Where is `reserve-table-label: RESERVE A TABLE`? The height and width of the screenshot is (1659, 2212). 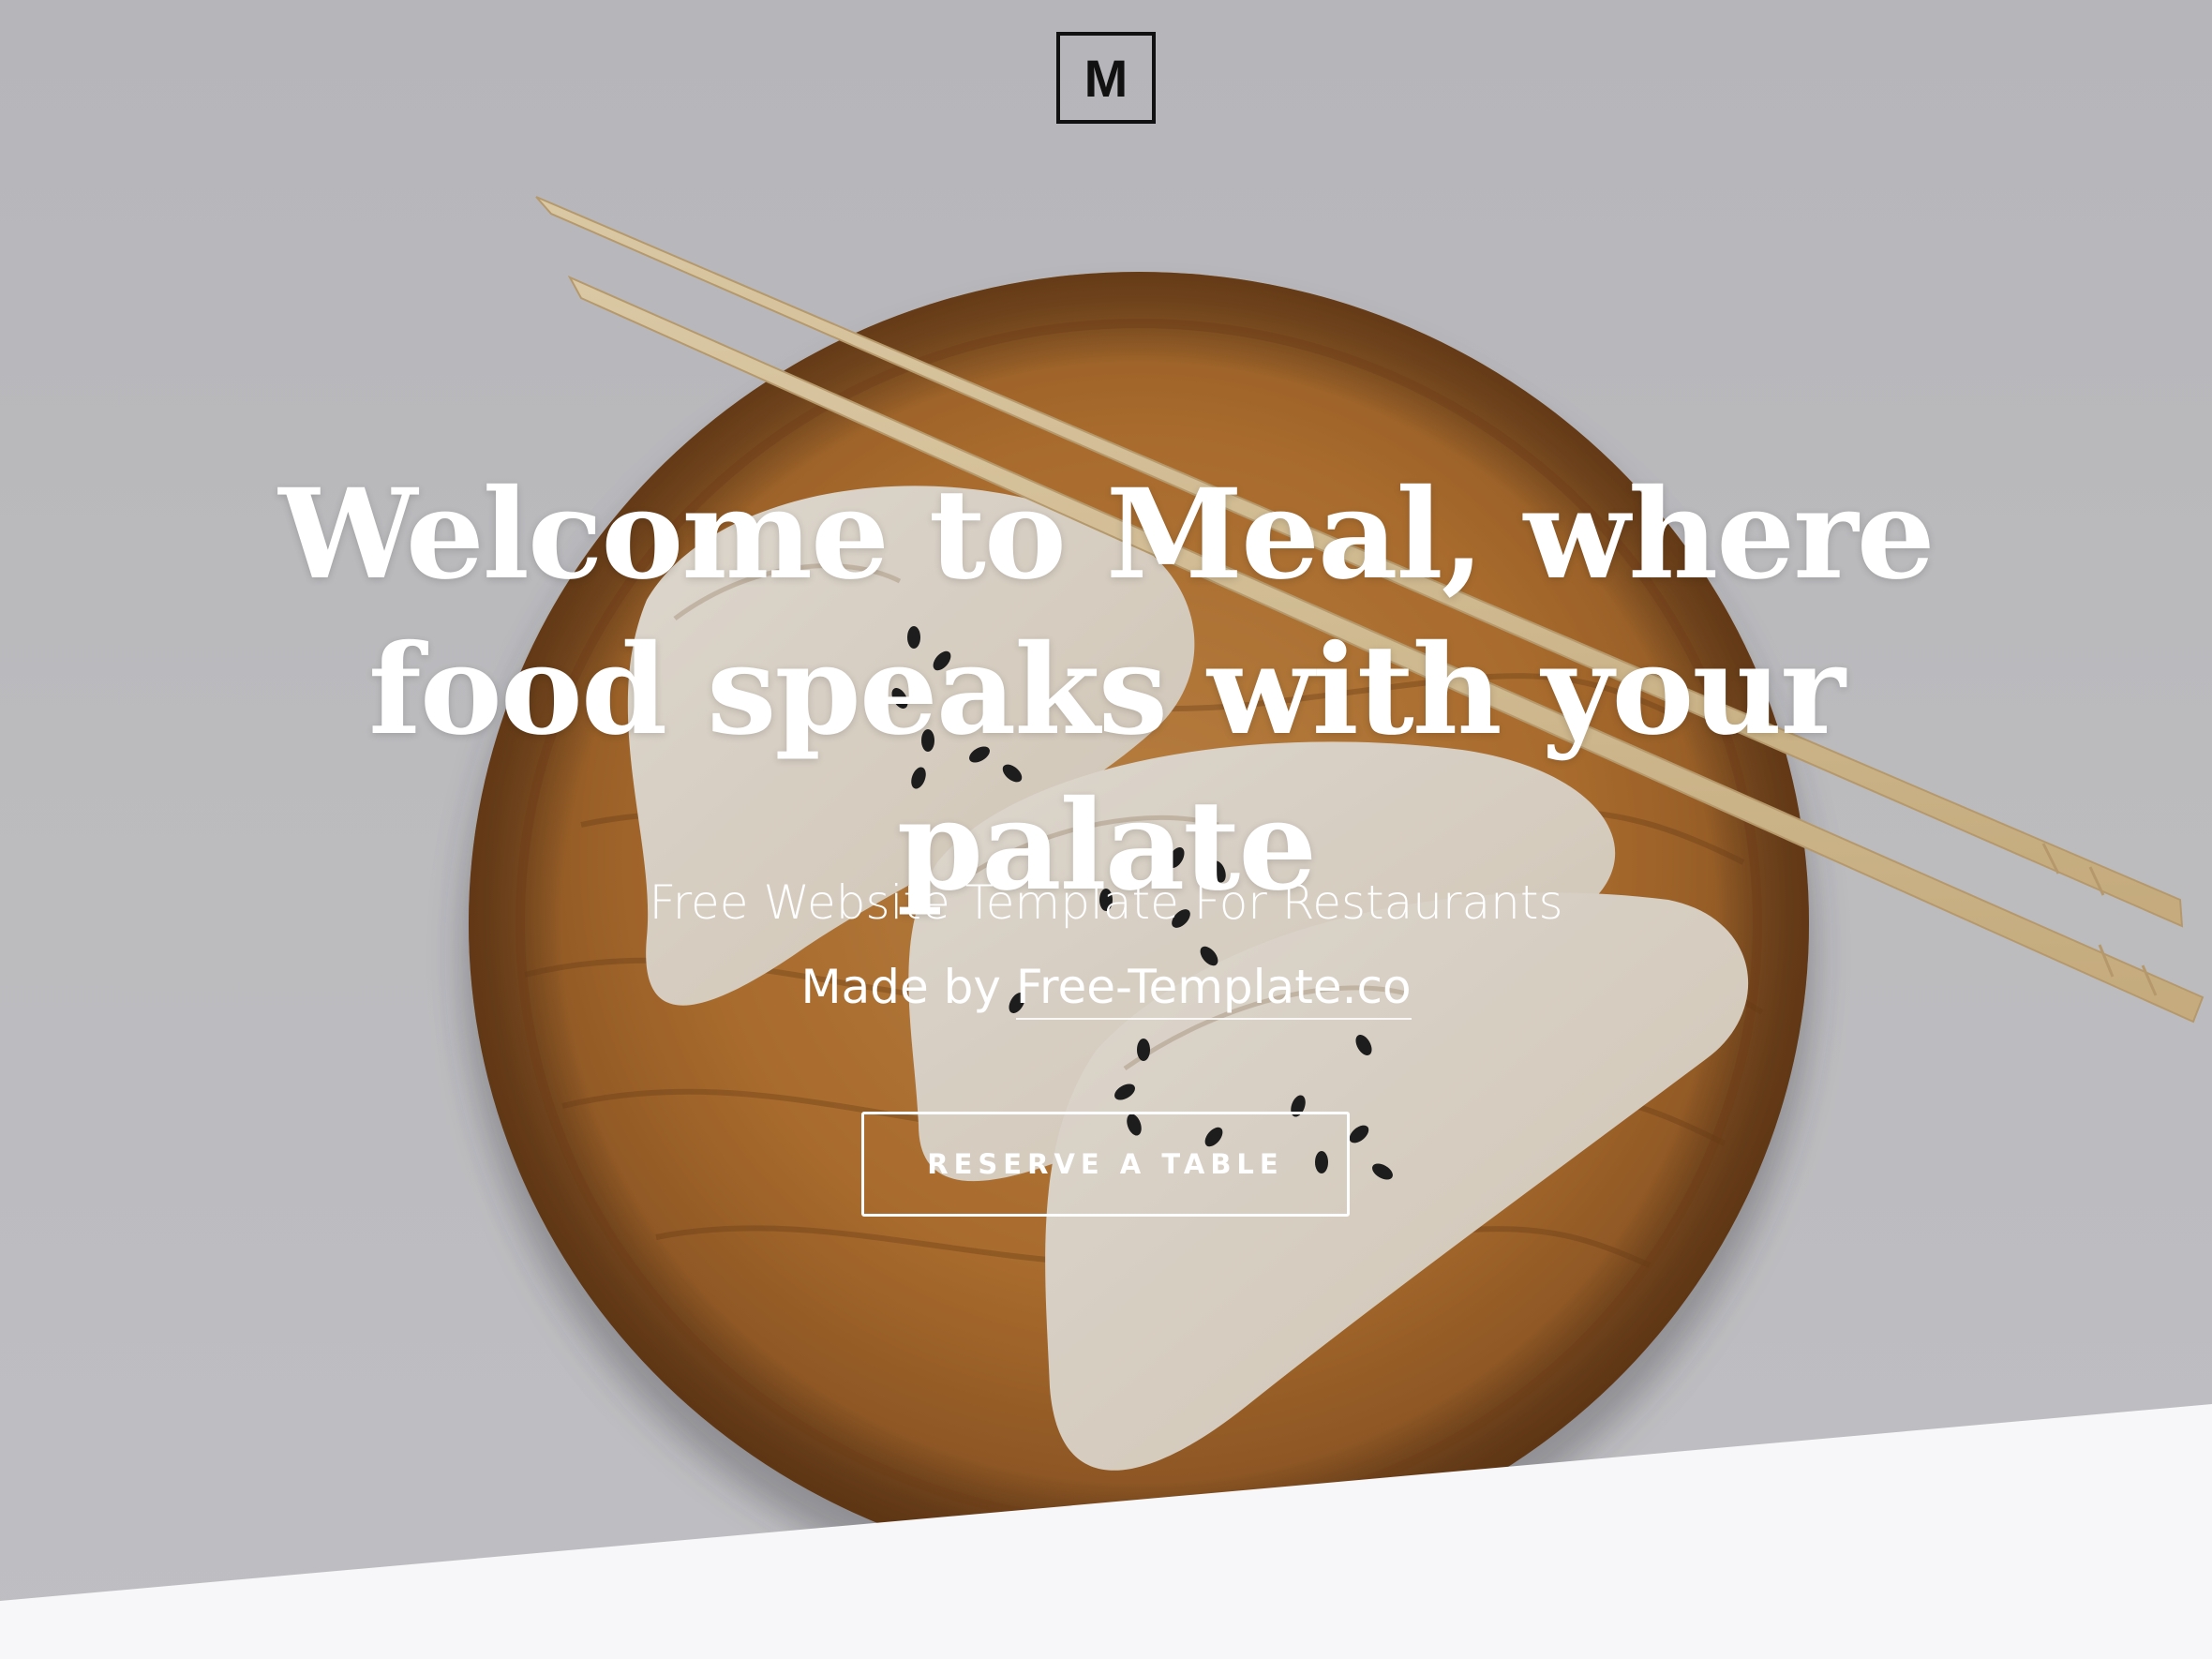 reserve-table-label: RESERVE A TABLE is located at coordinates (1105, 1164).